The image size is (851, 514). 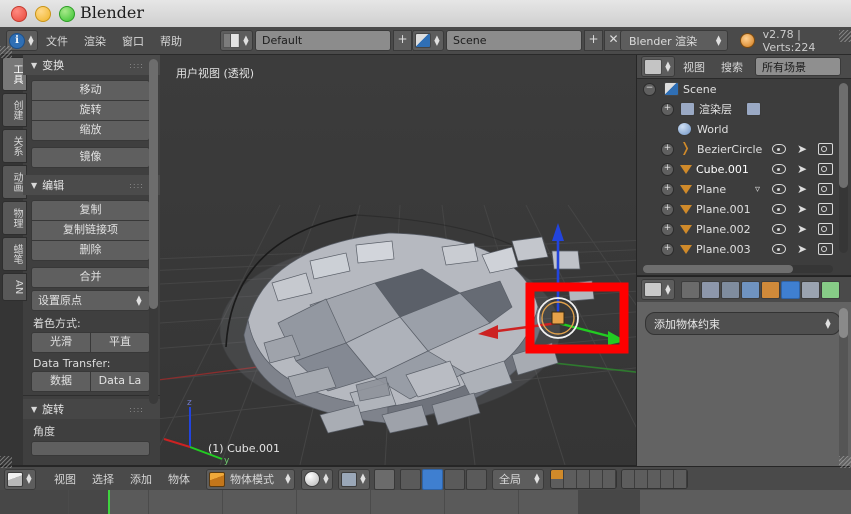 I want to click on timeline-editor, so click(x=425, y=502).